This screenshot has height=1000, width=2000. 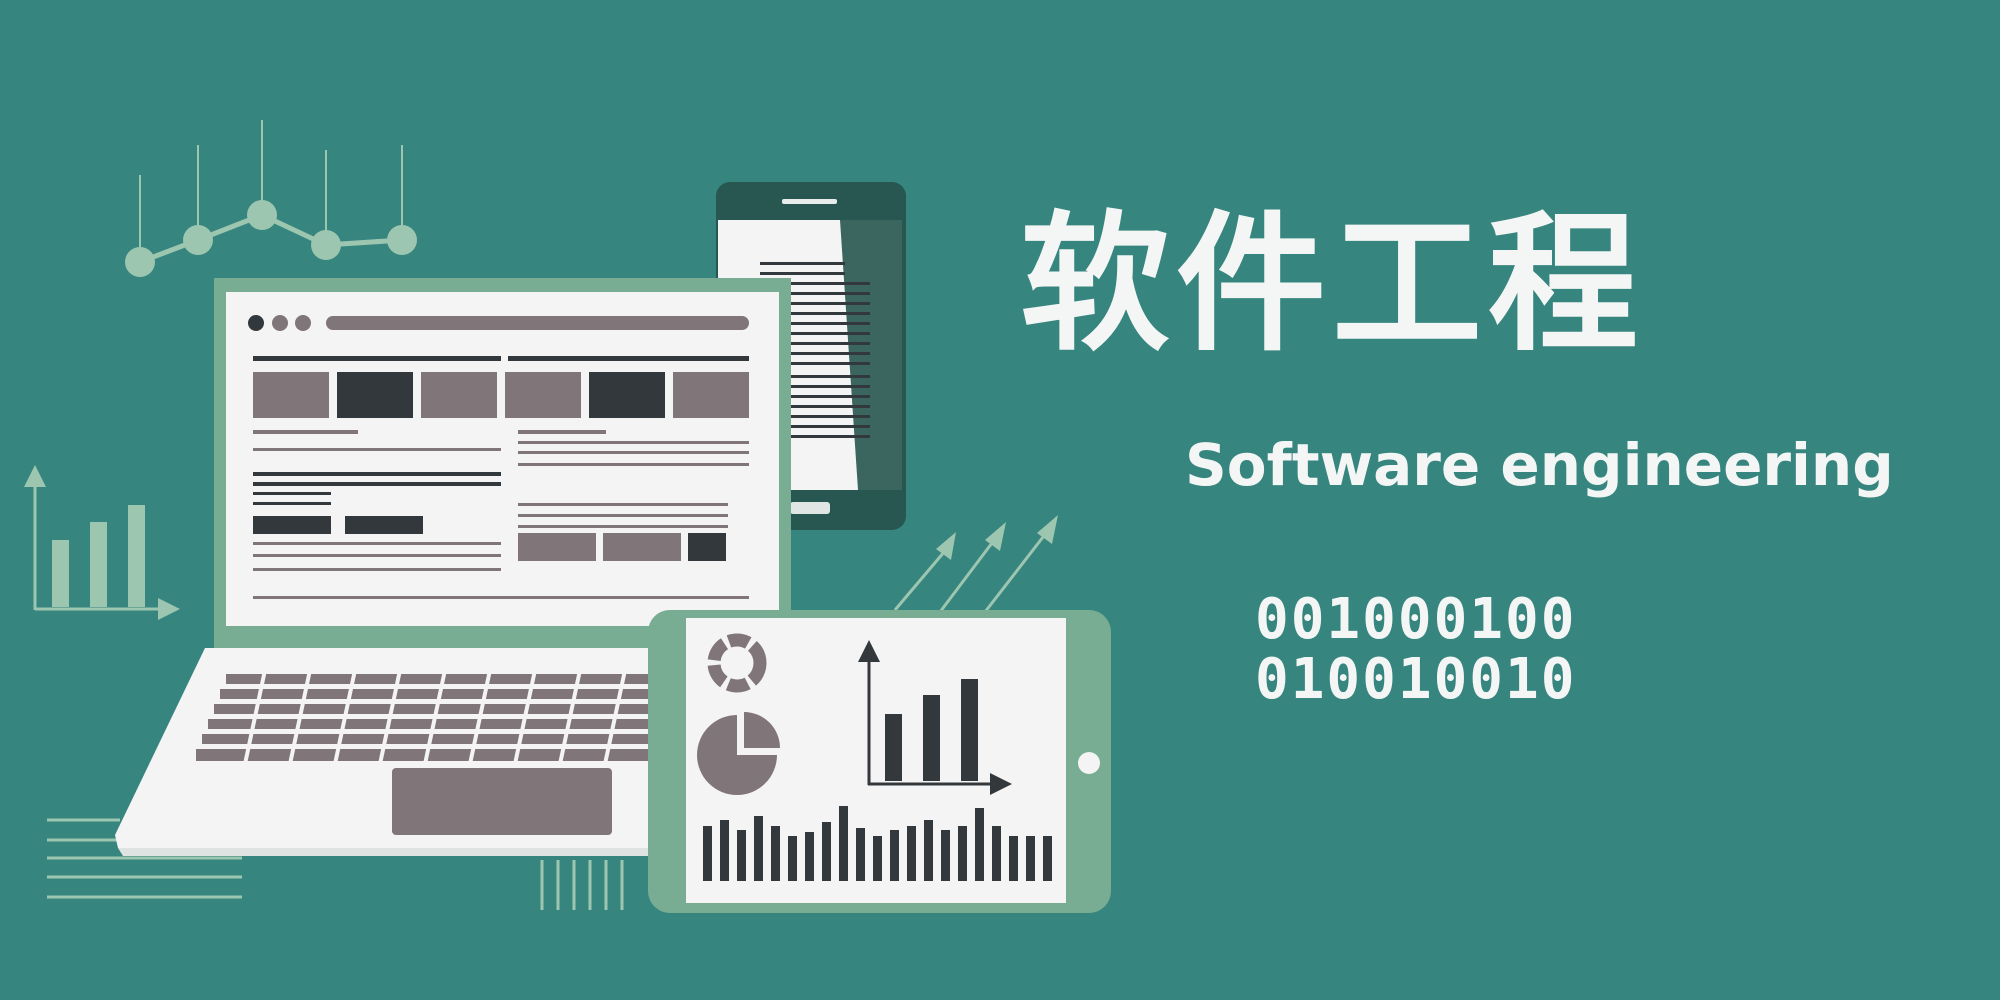 What do you see at coordinates (975, 564) in the screenshot?
I see `growth-arrows-icon` at bounding box center [975, 564].